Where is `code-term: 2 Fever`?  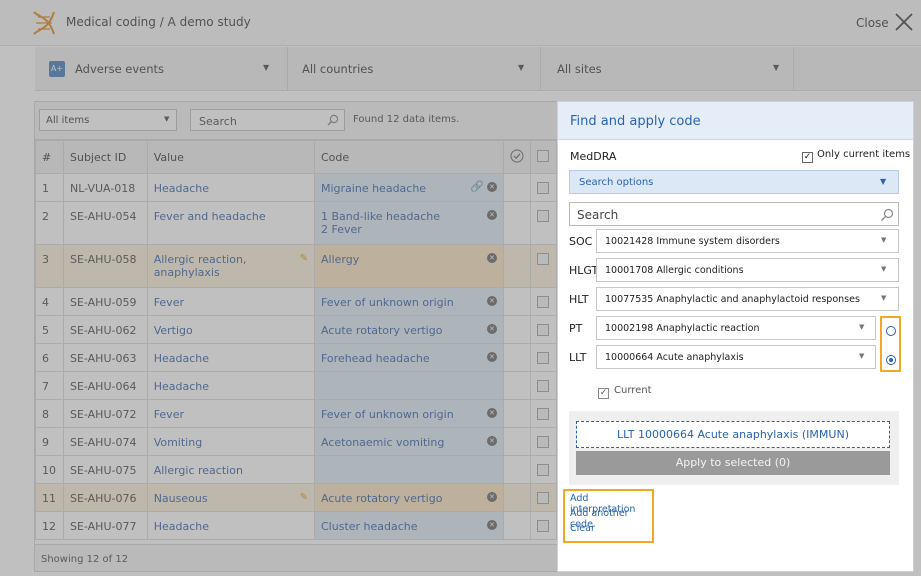
code-term: 2 Fever is located at coordinates (409, 229).